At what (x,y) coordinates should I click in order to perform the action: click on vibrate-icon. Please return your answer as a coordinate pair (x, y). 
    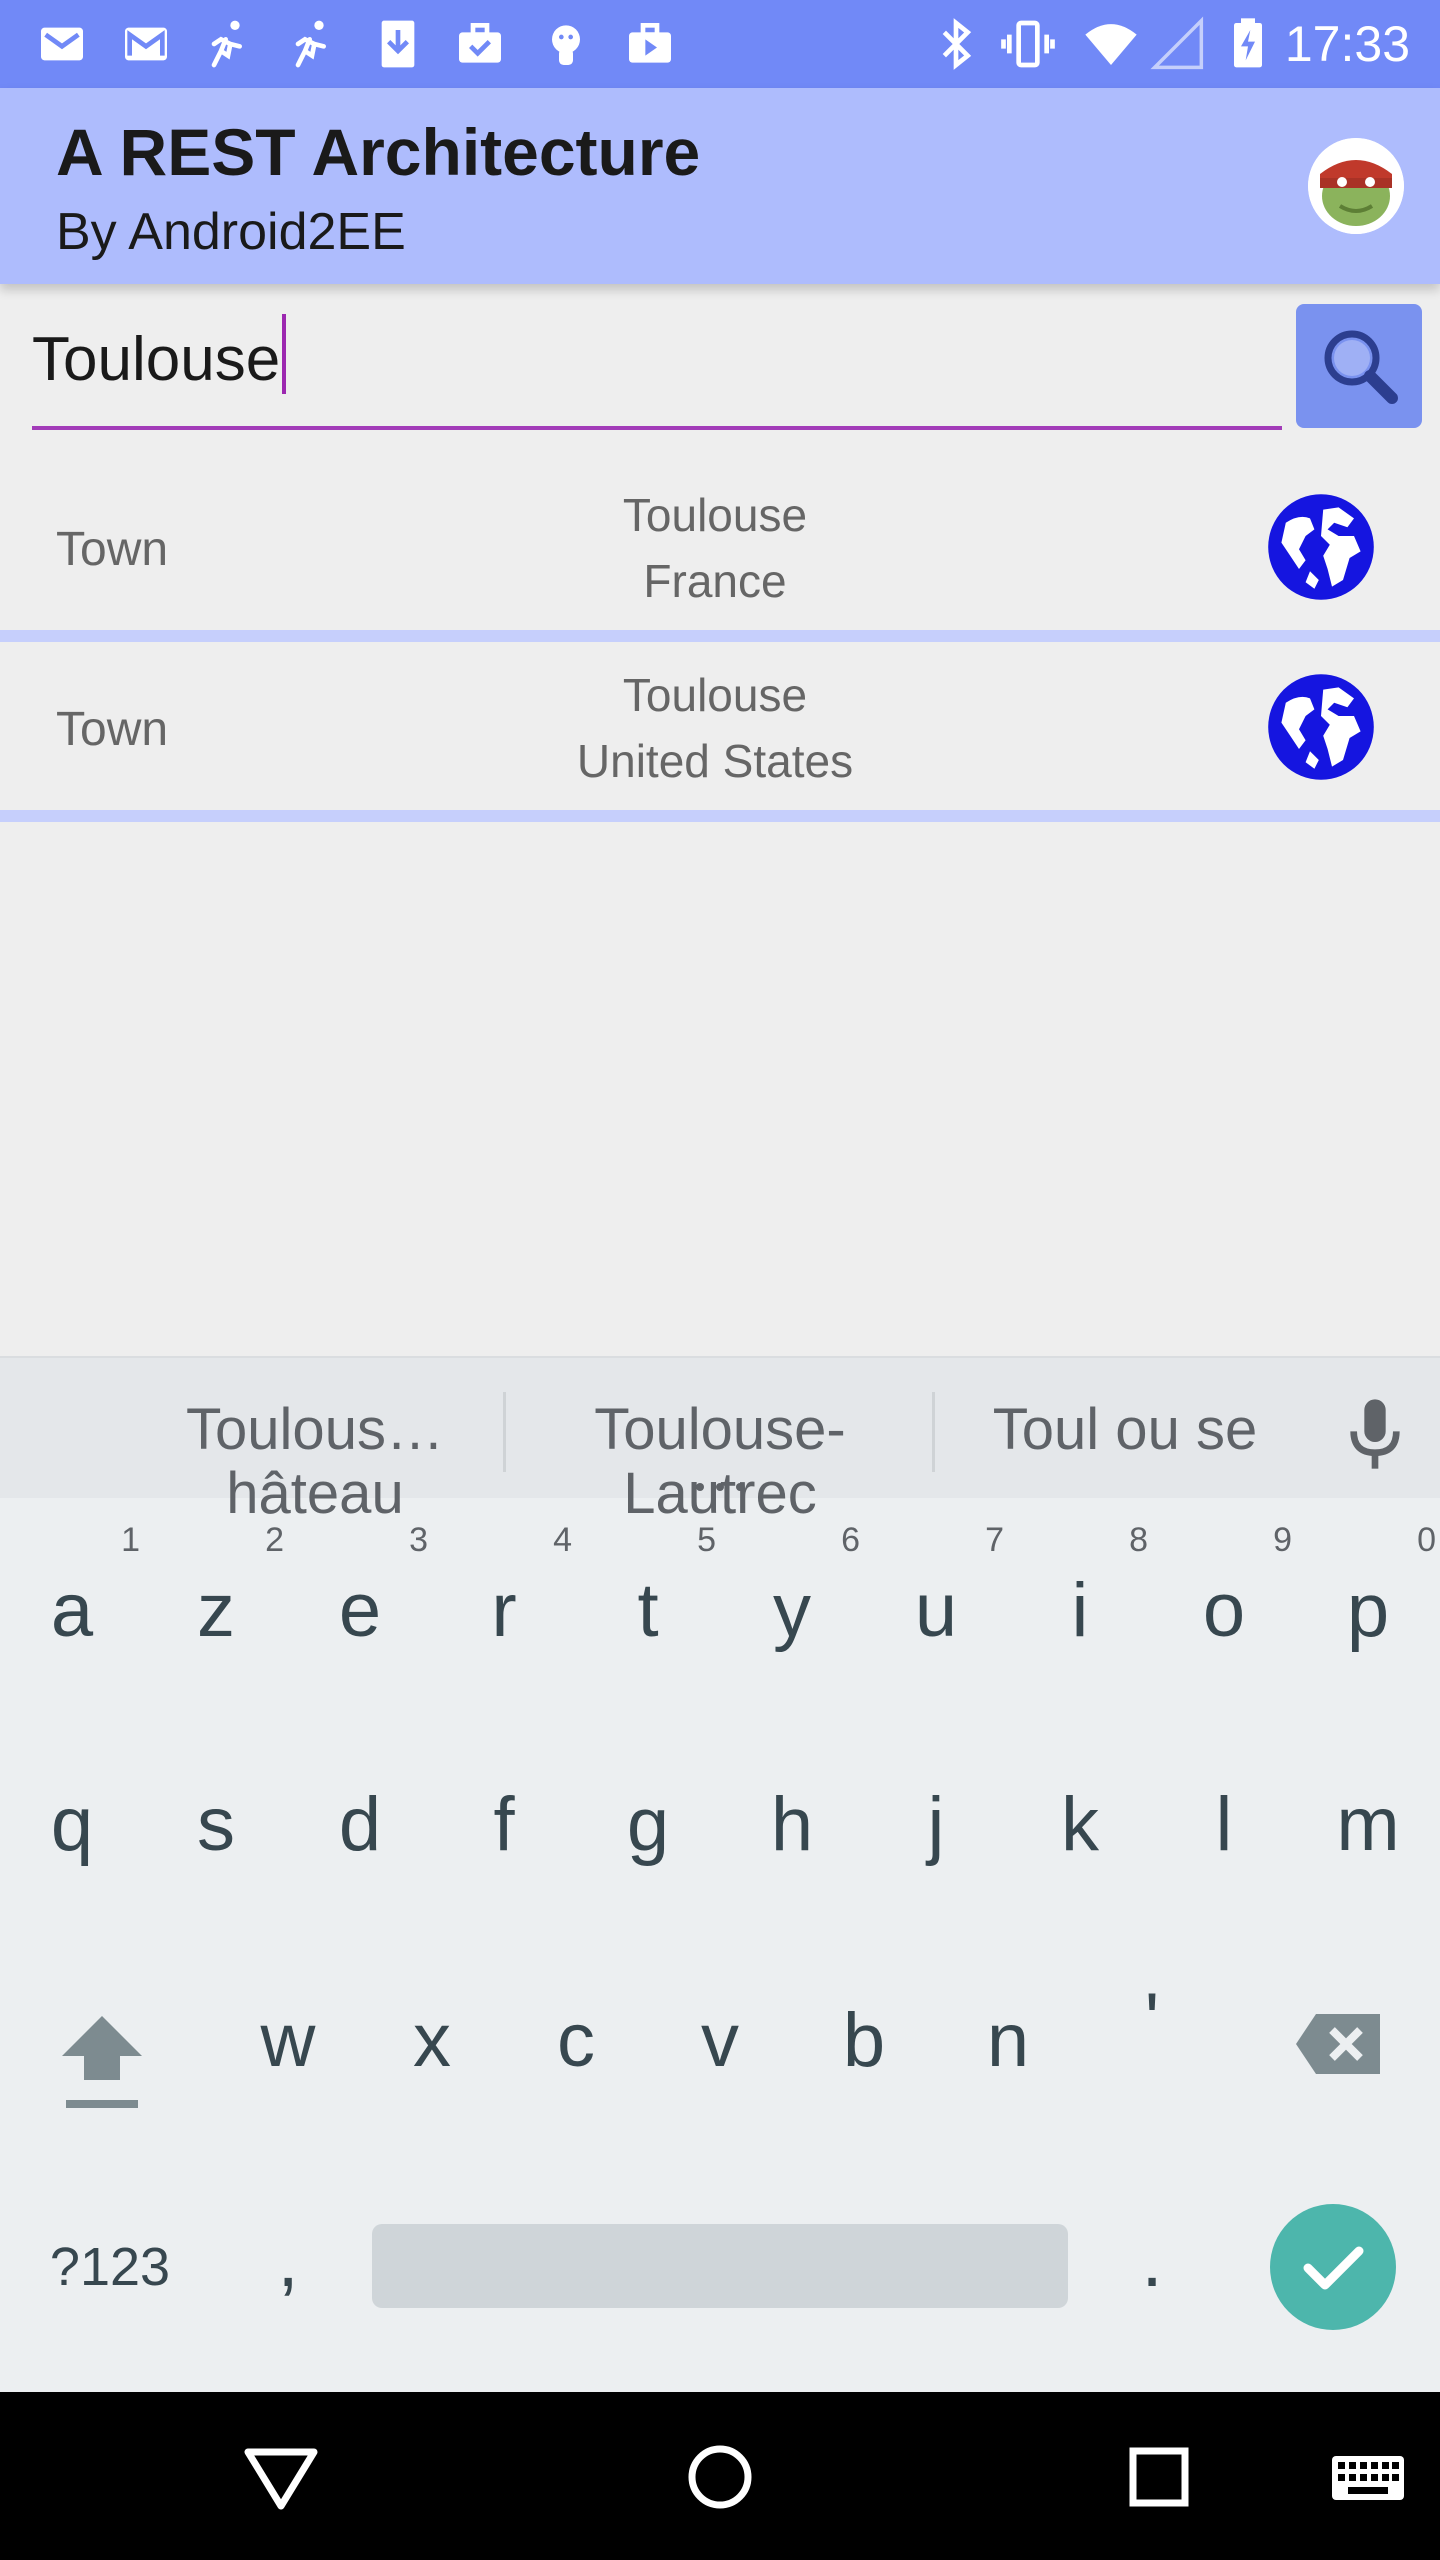
    Looking at the image, I should click on (1028, 44).